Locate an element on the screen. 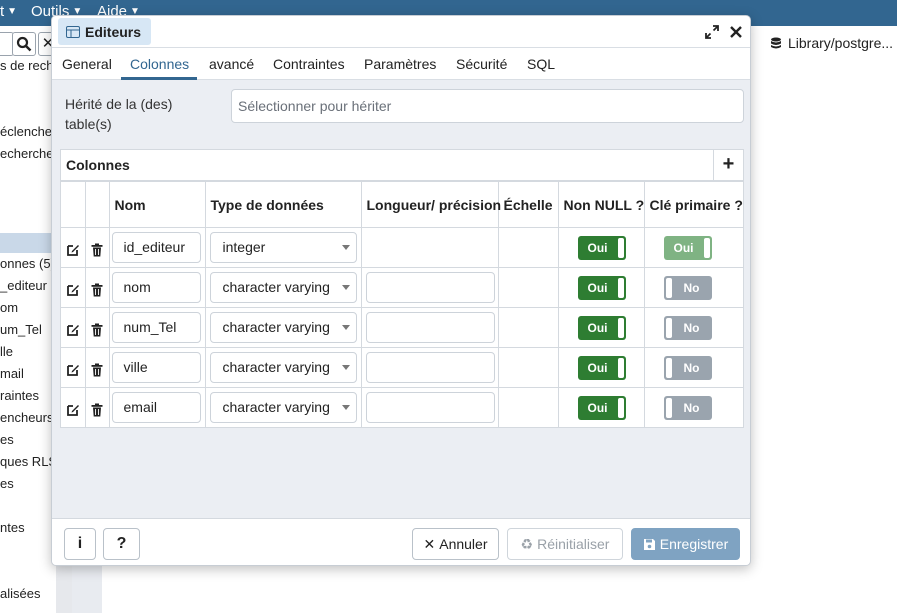 The height and width of the screenshot is (613, 897). dialog-footer: i ? ✕ Annuler ♻ Réinitialiser Enregistrer is located at coordinates (401, 541).